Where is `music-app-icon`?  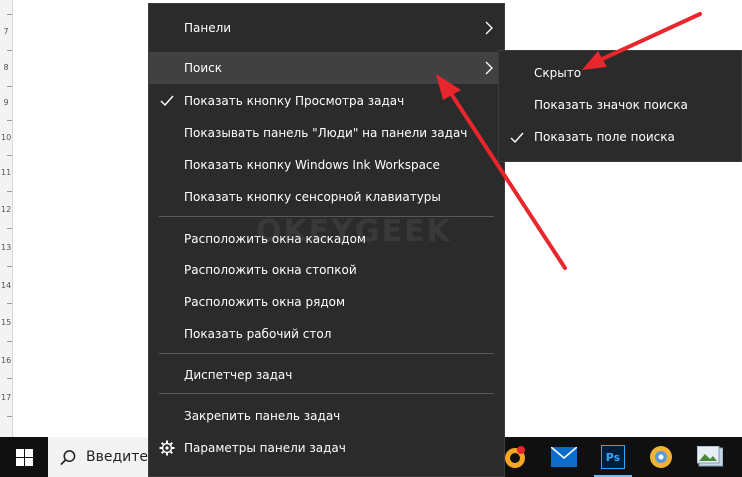 music-app-icon is located at coordinates (515, 457).